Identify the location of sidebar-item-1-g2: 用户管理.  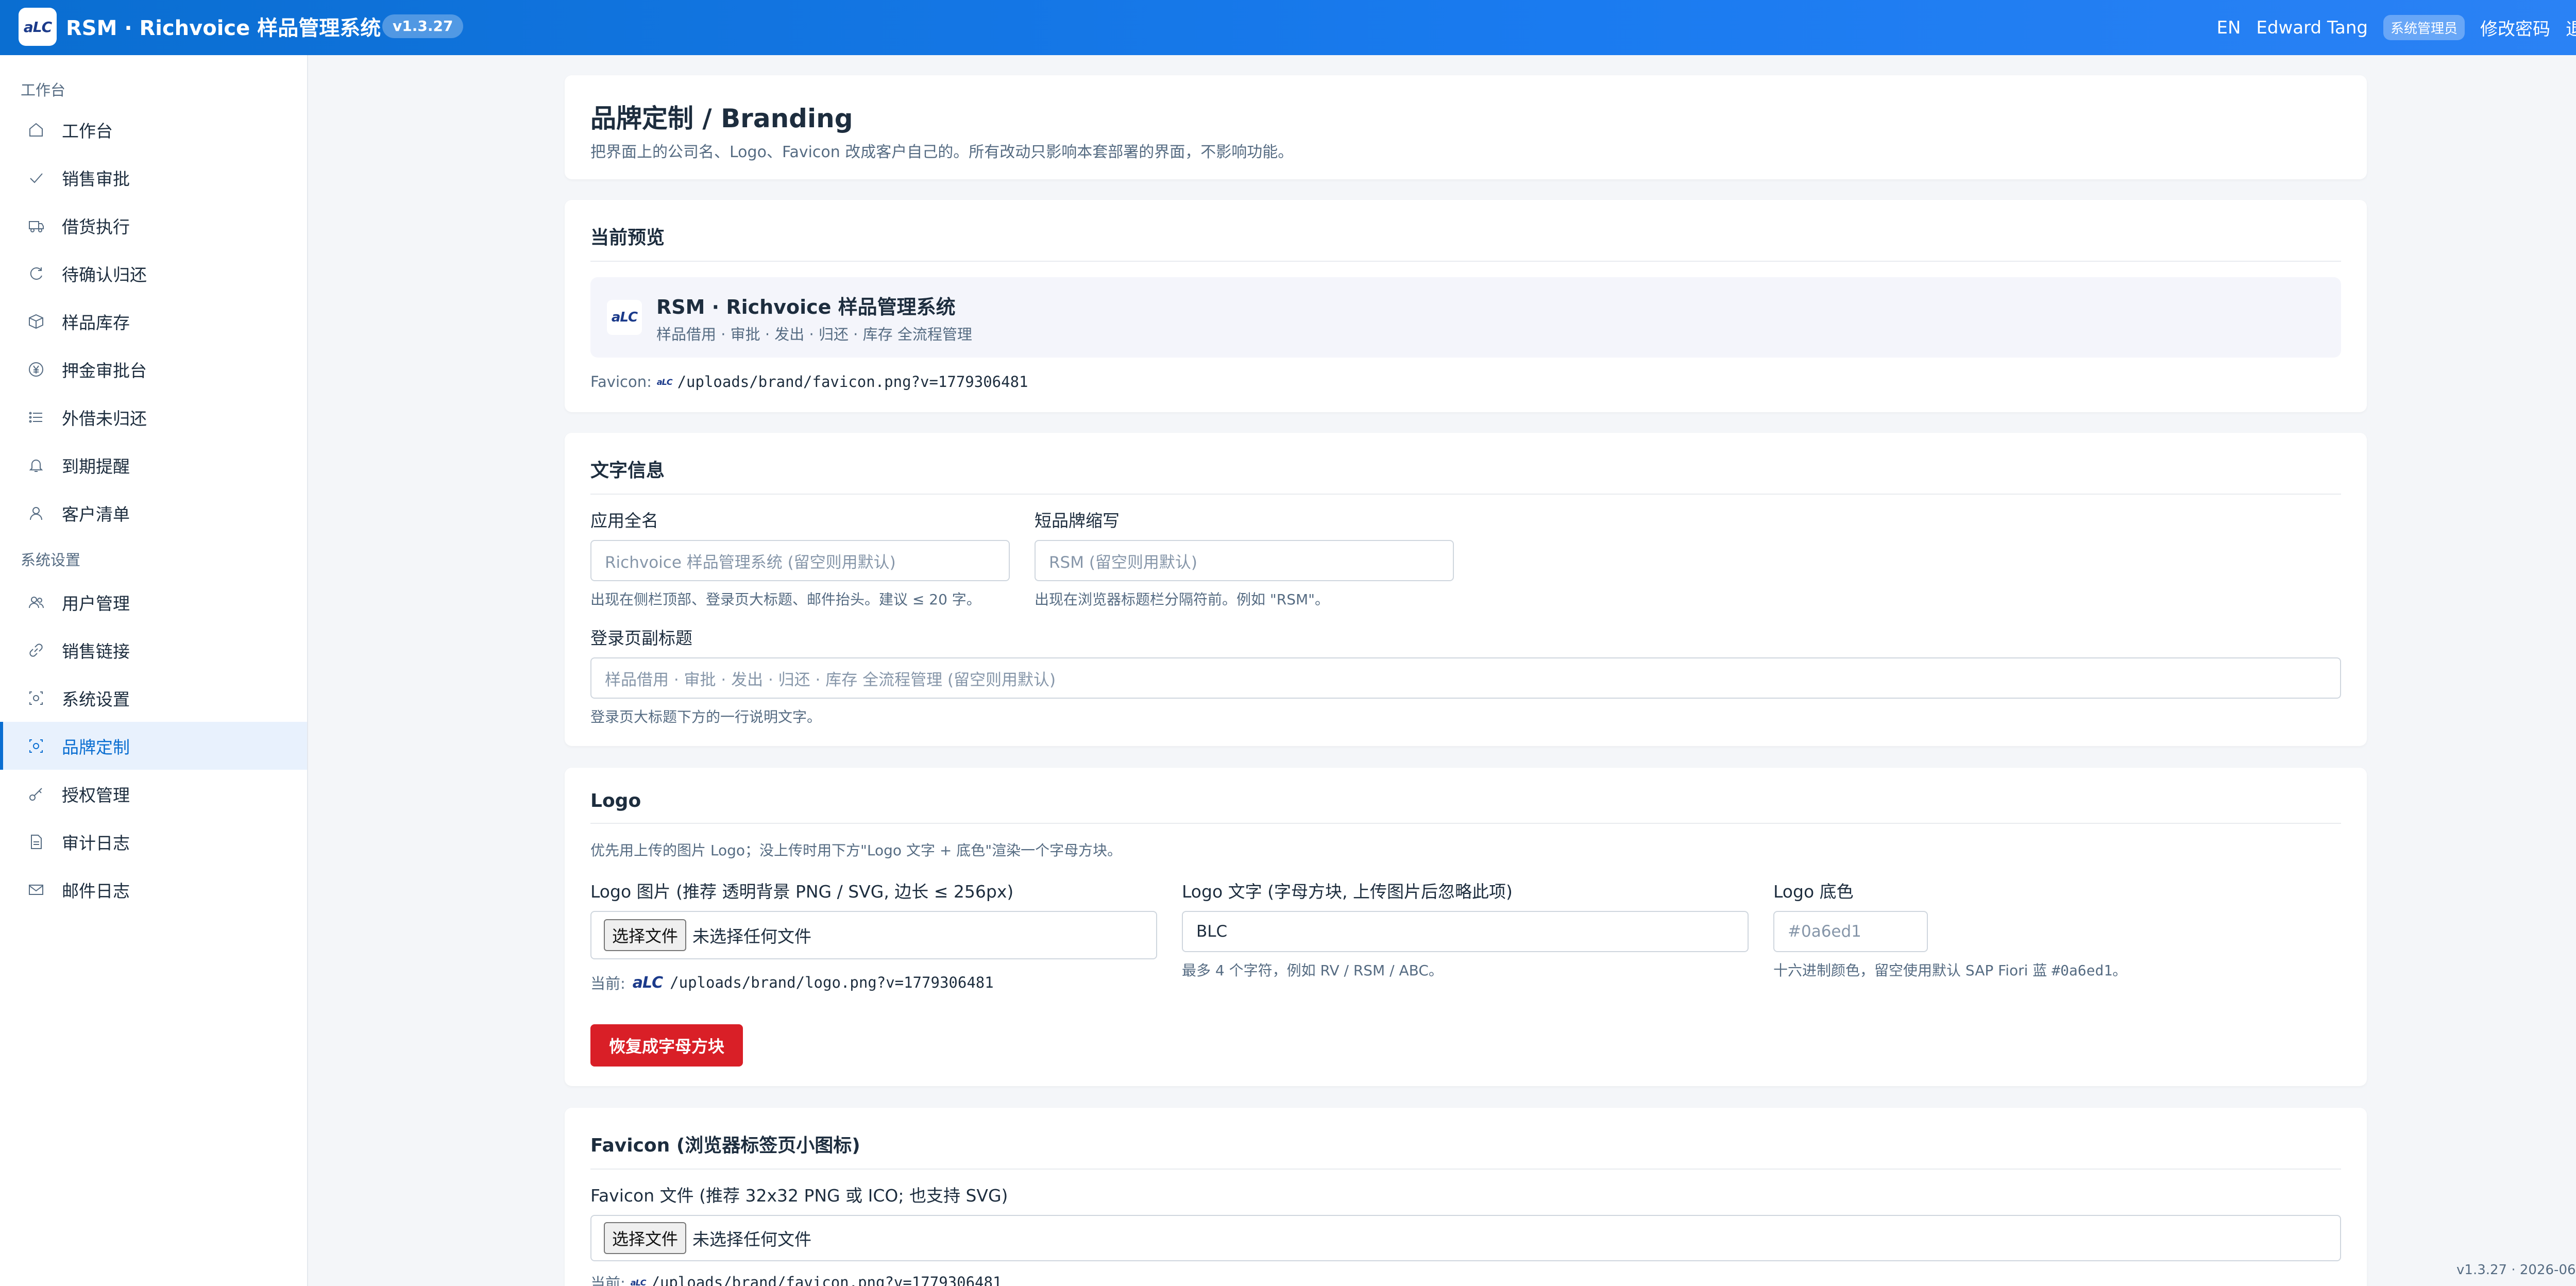
(153, 602).